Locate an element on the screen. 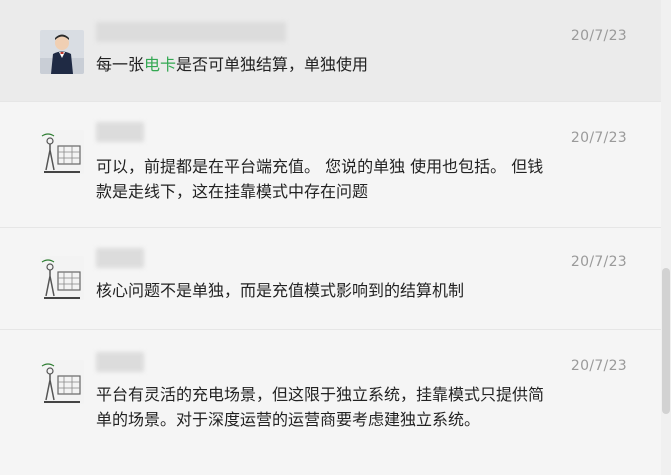 Image resolution: width=671 pixels, height=475 pixels. text-segment: 每一张 is located at coordinates (120, 64).